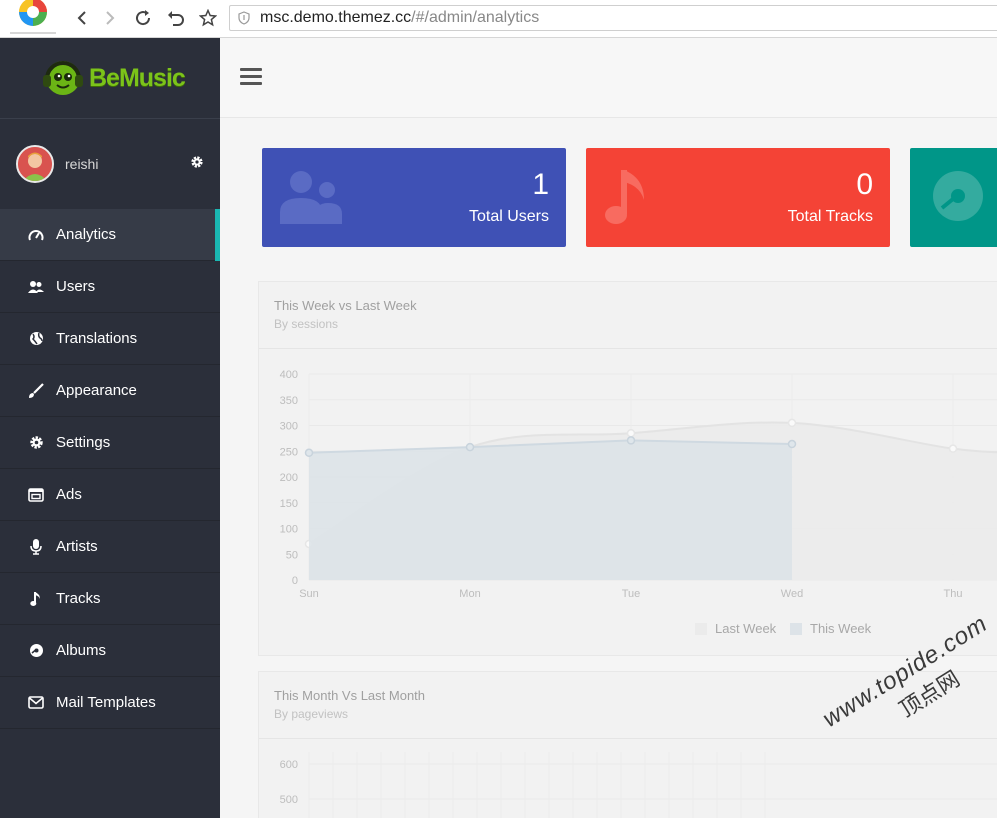 The height and width of the screenshot is (818, 997). Describe the element at coordinates (289, 800) in the screenshot. I see `y-tick-label: 500` at that location.